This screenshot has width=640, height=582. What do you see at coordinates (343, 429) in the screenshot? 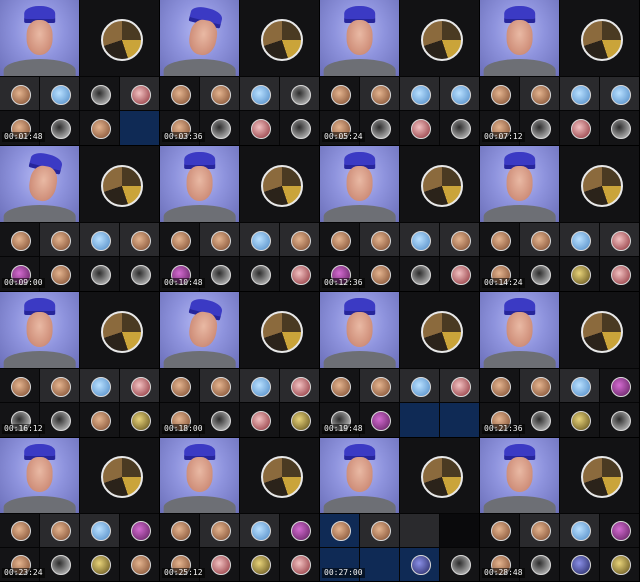
I see `frame-timestamp: 00:19:48` at bounding box center [343, 429].